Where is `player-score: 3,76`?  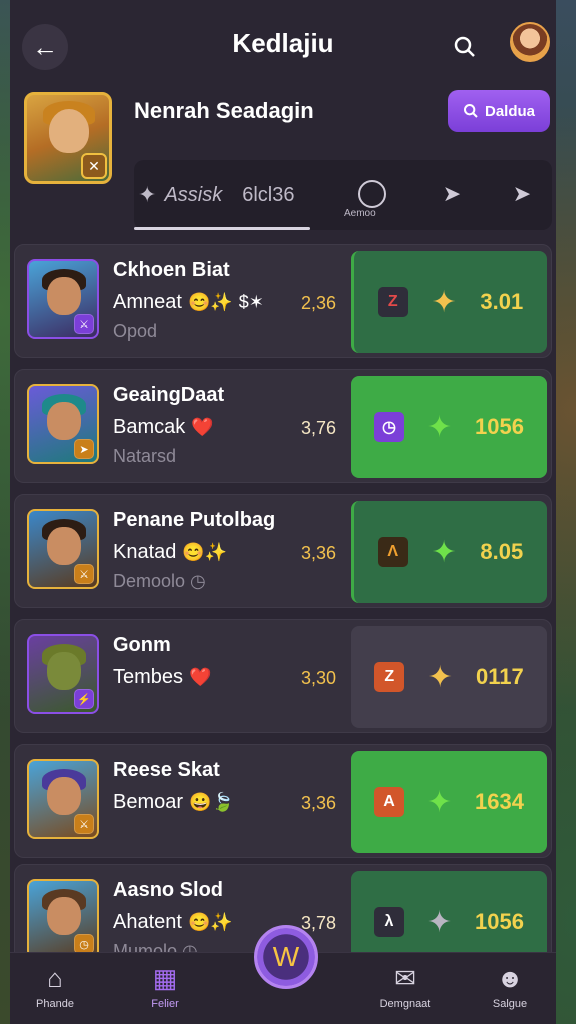
player-score: 3,76 is located at coordinates (319, 428).